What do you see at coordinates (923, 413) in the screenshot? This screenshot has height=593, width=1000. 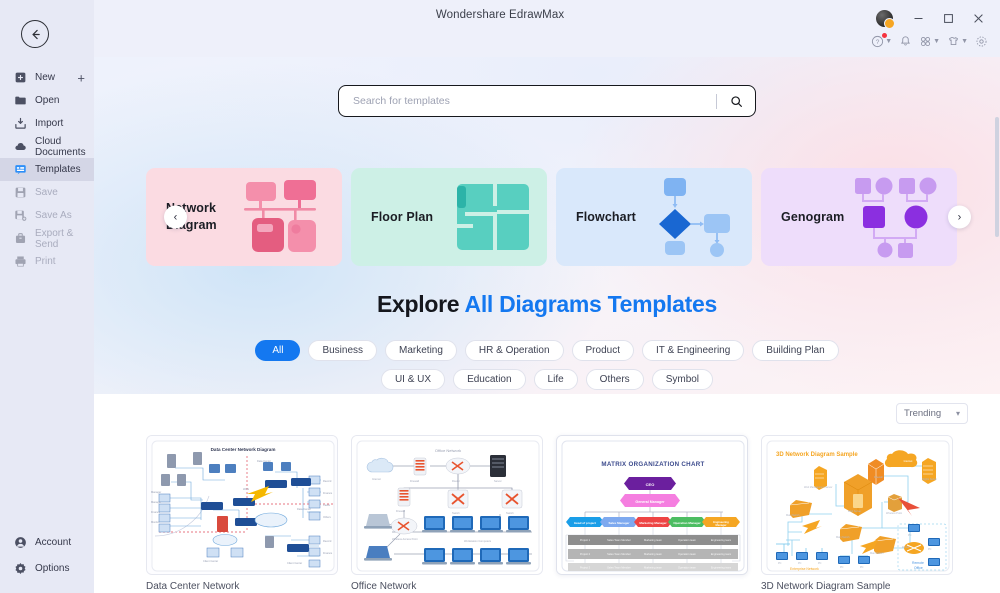 I see `sort-select-value: Trending` at bounding box center [923, 413].